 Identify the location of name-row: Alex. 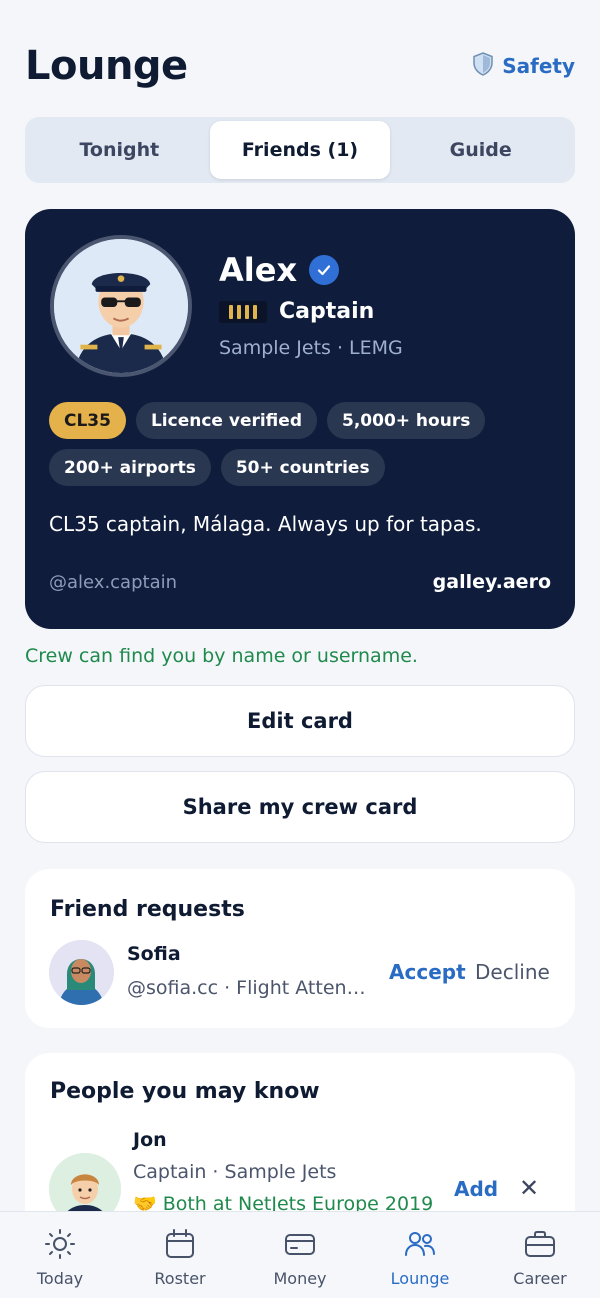
(279, 270).